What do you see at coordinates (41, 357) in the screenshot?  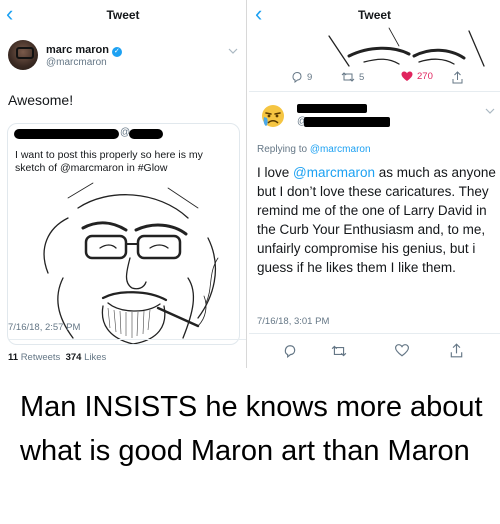 I see `retweets-label: Retweets` at bounding box center [41, 357].